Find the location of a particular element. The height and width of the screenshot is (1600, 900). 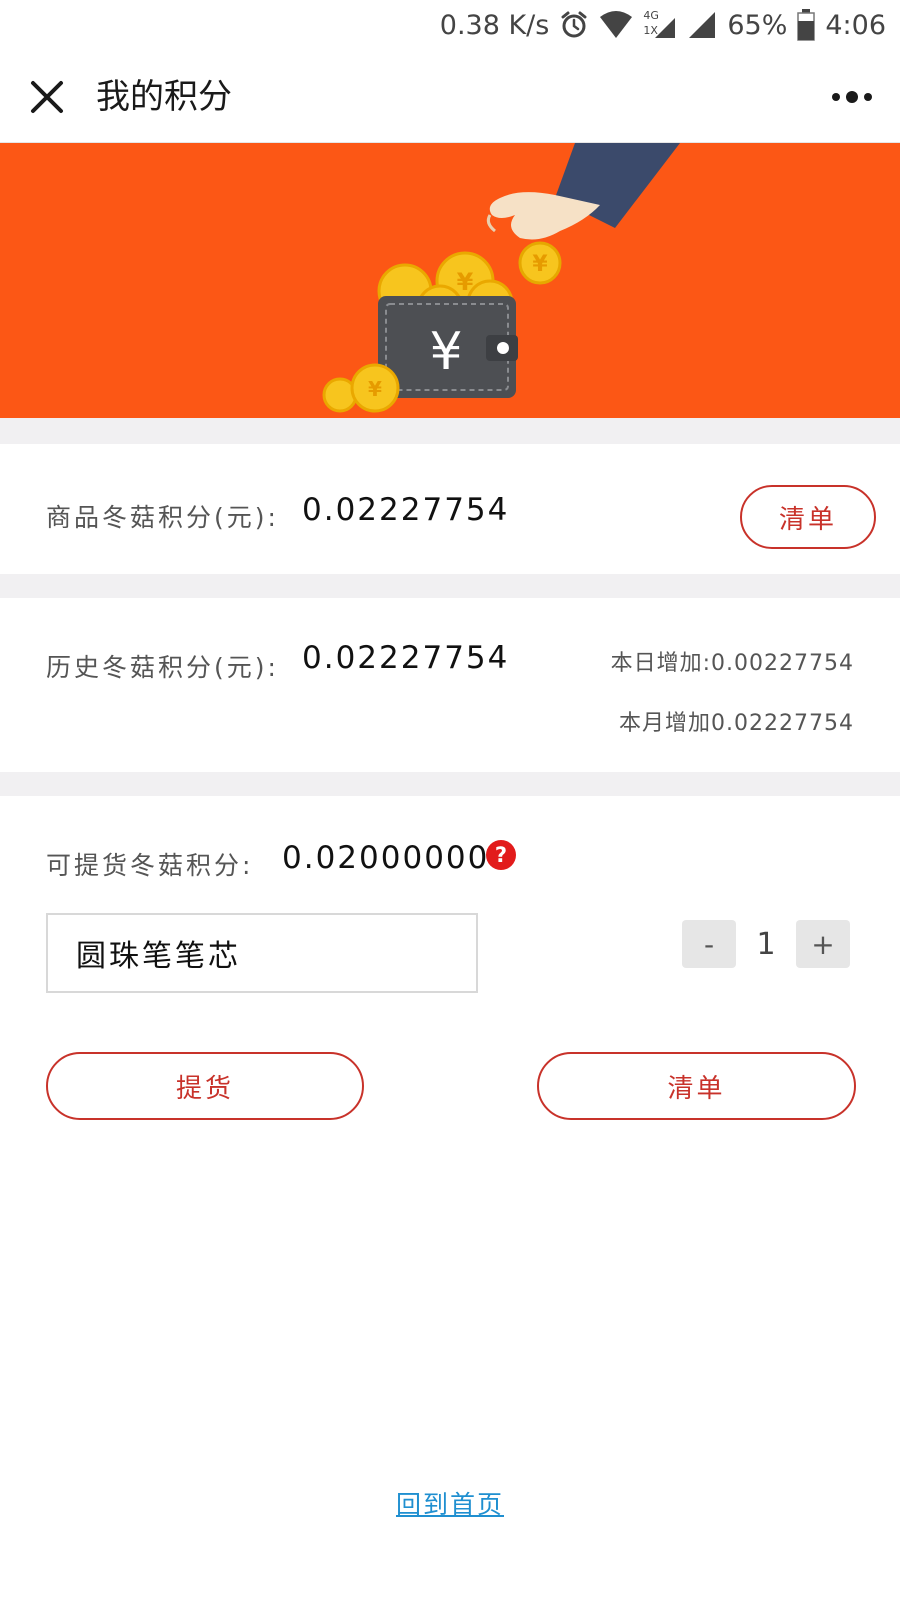

goods-points-value: 0.02227754 is located at coordinates (406, 510).